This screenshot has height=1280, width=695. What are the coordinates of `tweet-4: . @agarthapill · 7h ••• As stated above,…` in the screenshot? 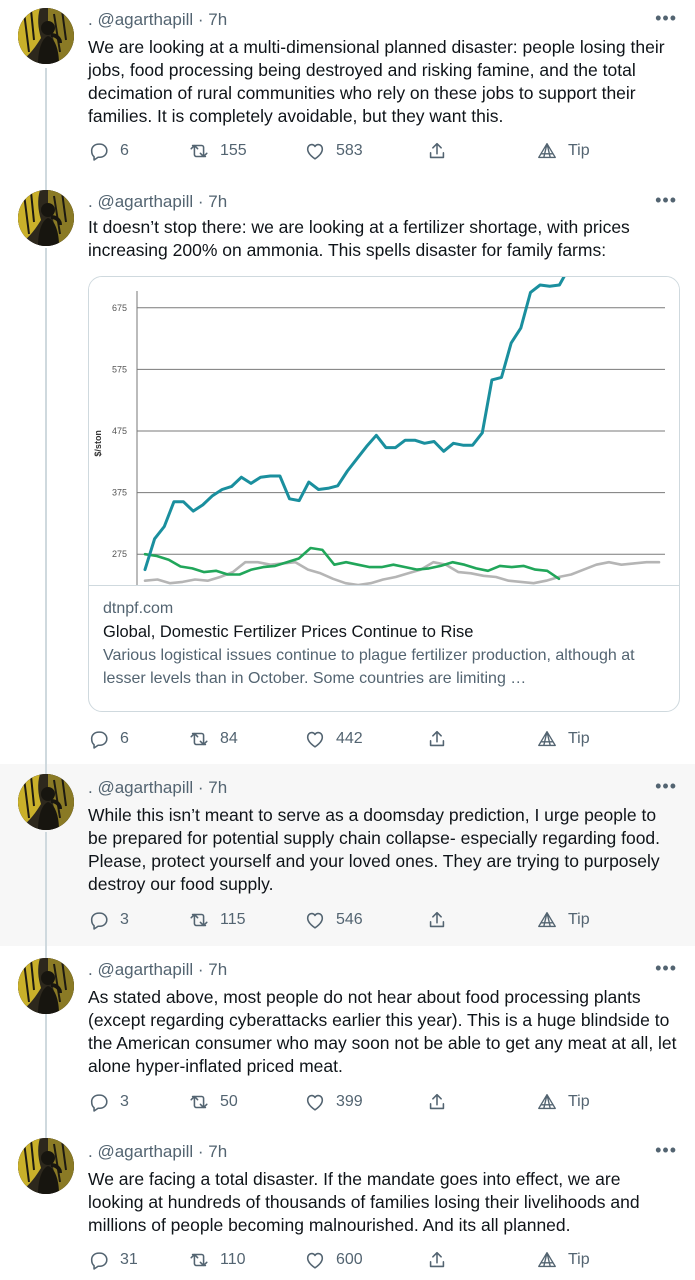 It's located at (347, 1036).